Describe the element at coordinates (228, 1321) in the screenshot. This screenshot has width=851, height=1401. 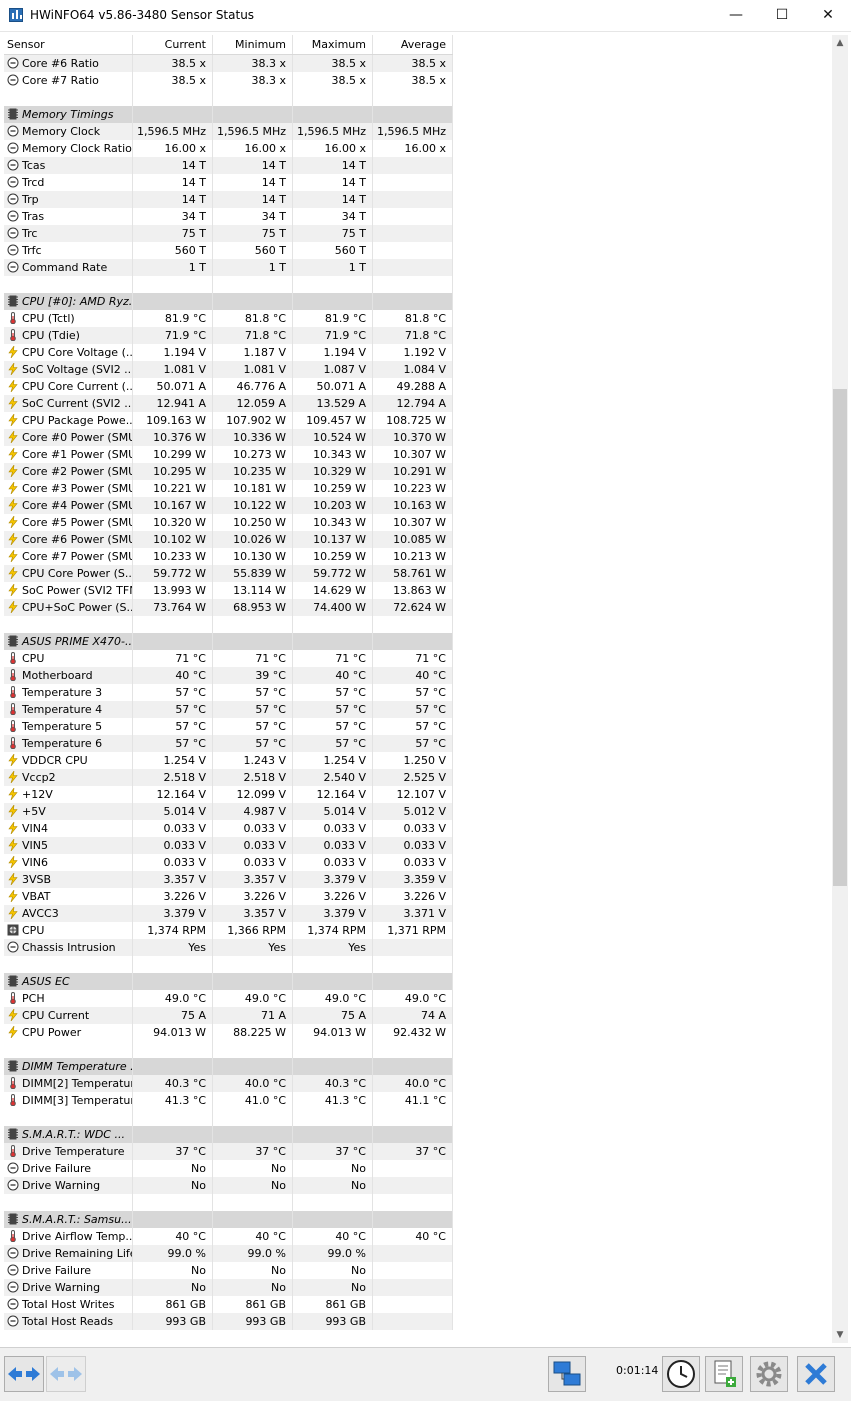
I see `table-row: Total Host Reads 993 GB 993 GB 993 GB` at that location.